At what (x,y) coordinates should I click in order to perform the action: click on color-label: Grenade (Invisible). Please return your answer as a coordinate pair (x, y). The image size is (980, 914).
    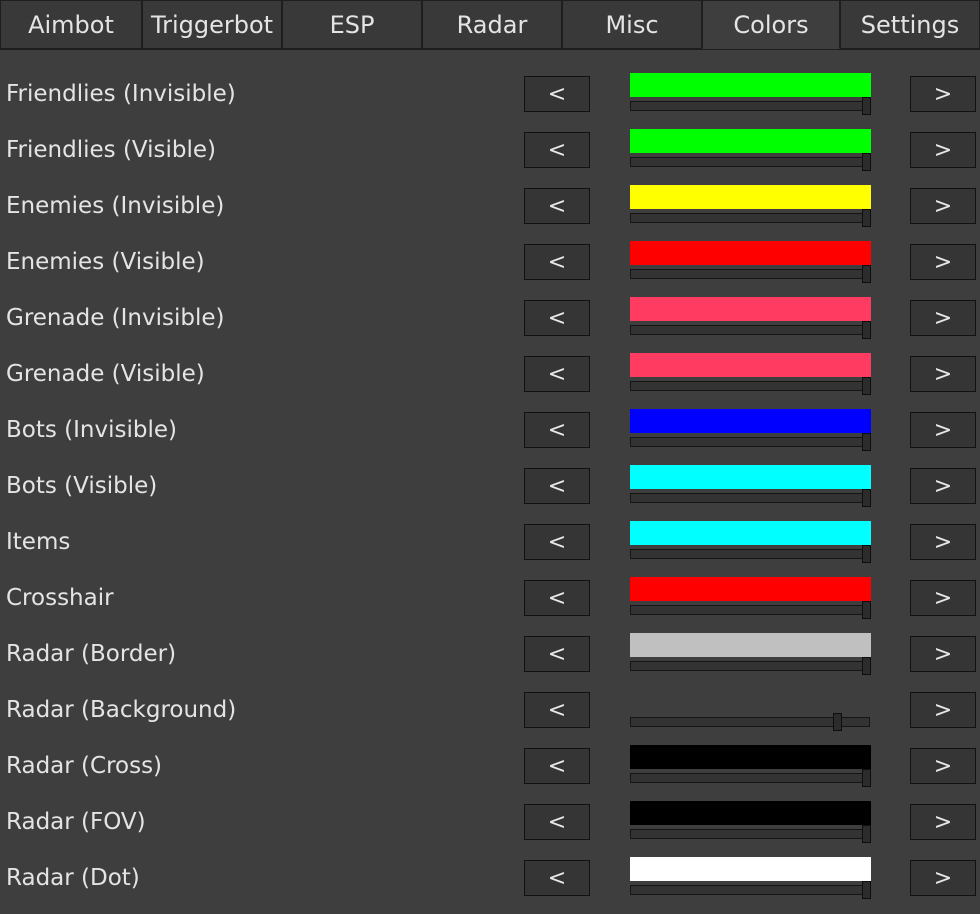
    Looking at the image, I should click on (115, 318).